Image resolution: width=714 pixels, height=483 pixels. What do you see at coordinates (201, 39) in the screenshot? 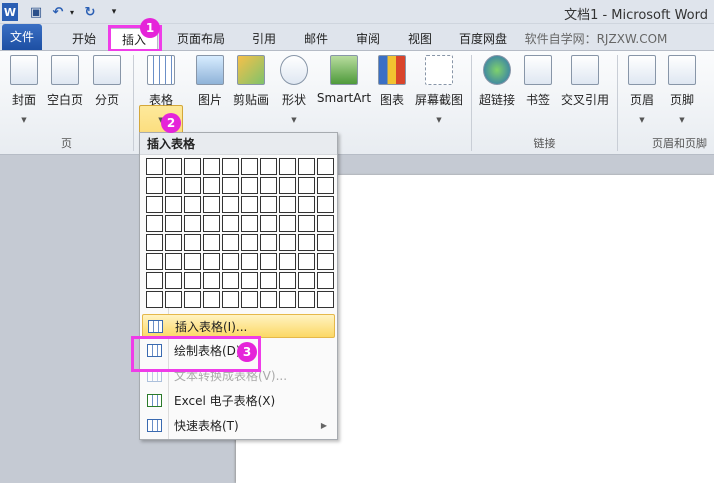
I see `tab-page-layout: 页面布局` at bounding box center [201, 39].